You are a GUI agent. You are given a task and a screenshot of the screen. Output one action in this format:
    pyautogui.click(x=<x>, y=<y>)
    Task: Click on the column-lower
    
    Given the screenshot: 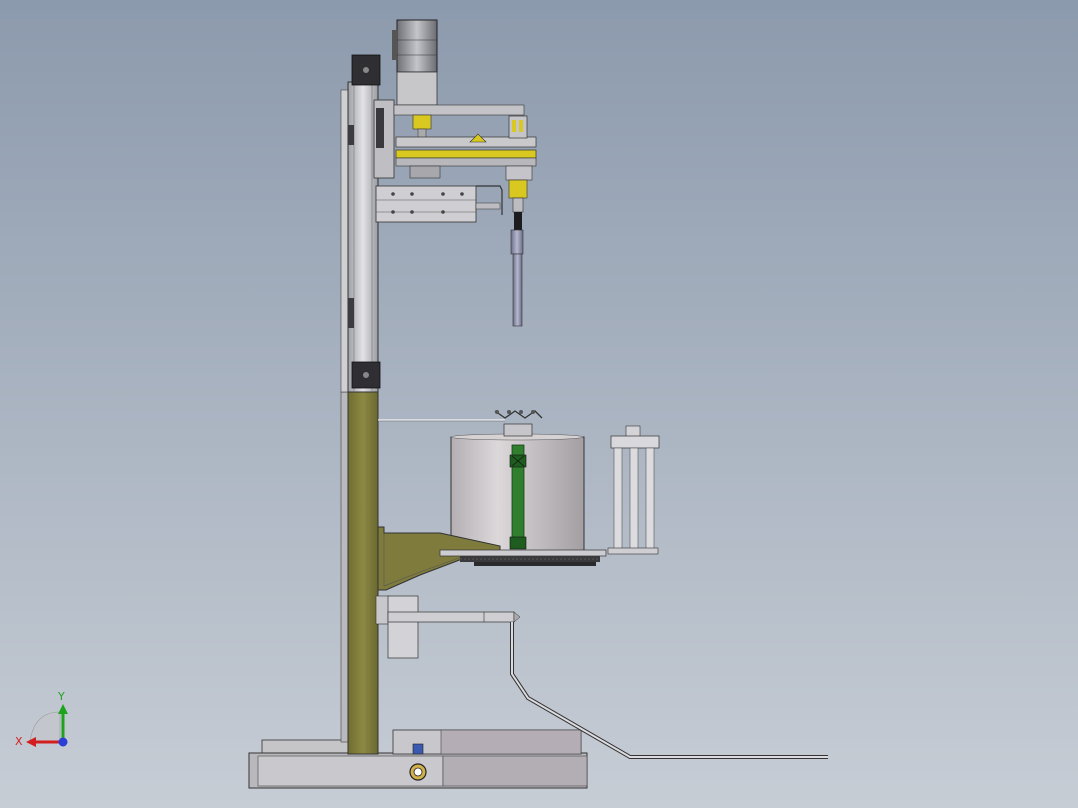 What is the action you would take?
    pyautogui.click(x=359, y=573)
    